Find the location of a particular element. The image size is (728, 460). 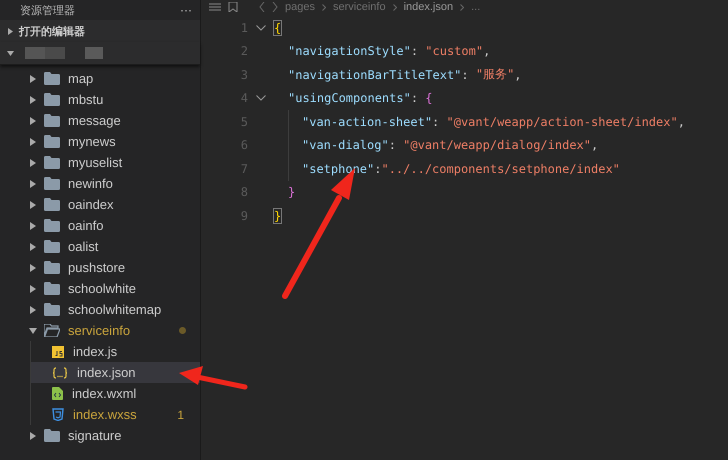

more-button: ··· is located at coordinates (186, 10).